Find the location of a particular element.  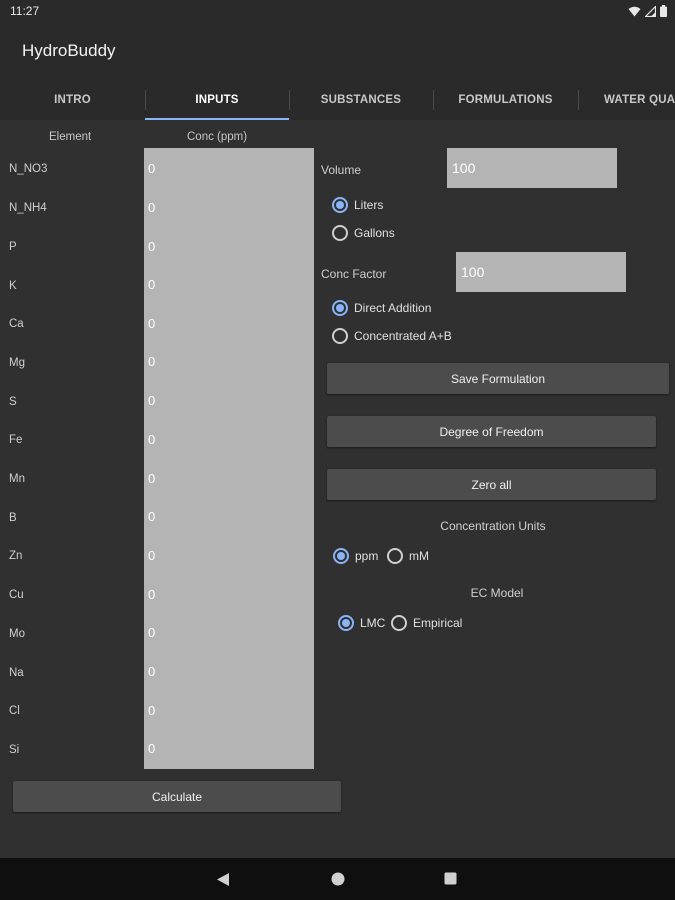

element-label: Mg is located at coordinates (17, 363).